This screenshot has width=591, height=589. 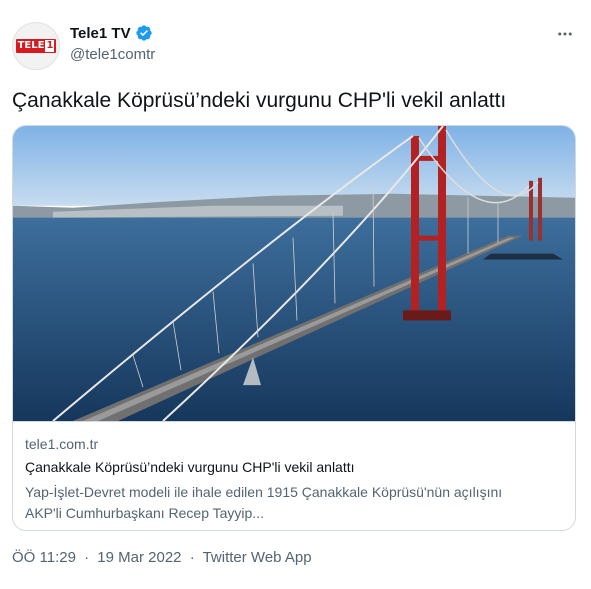 I want to click on tweet-time: ÖÖ 11:29, so click(x=44, y=557).